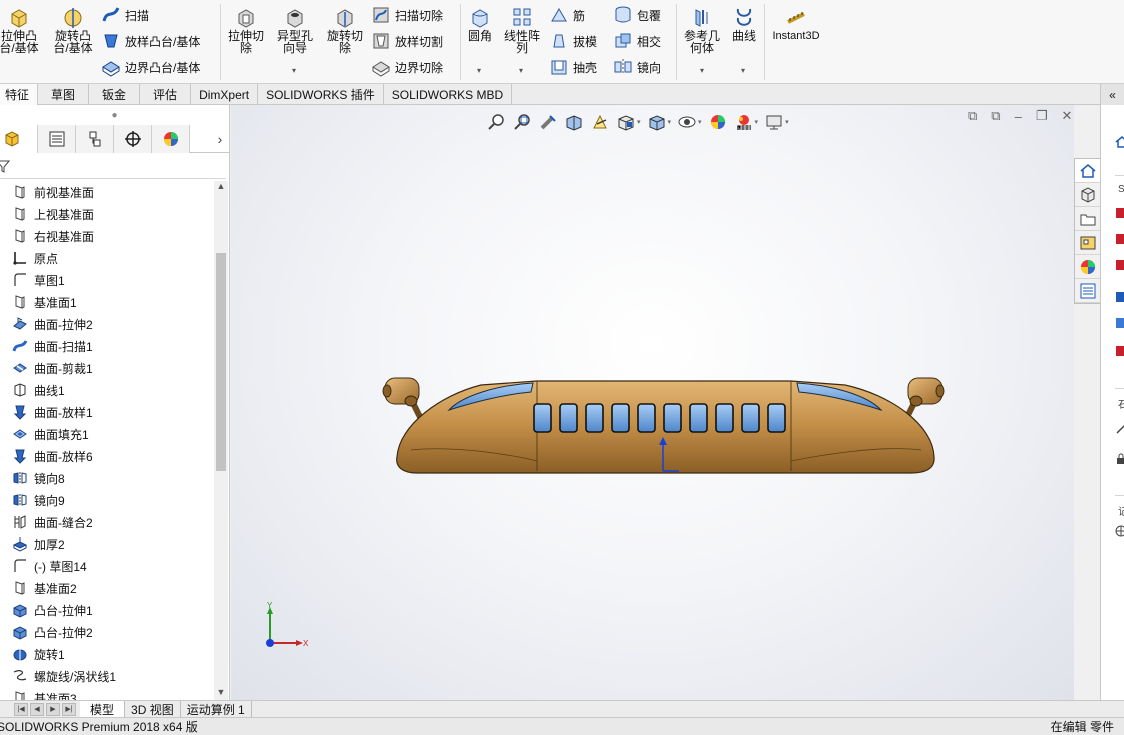 The width and height of the screenshot is (1124, 735). Describe the element at coordinates (1087, 243) in the screenshot. I see `view-palette-tab` at that location.